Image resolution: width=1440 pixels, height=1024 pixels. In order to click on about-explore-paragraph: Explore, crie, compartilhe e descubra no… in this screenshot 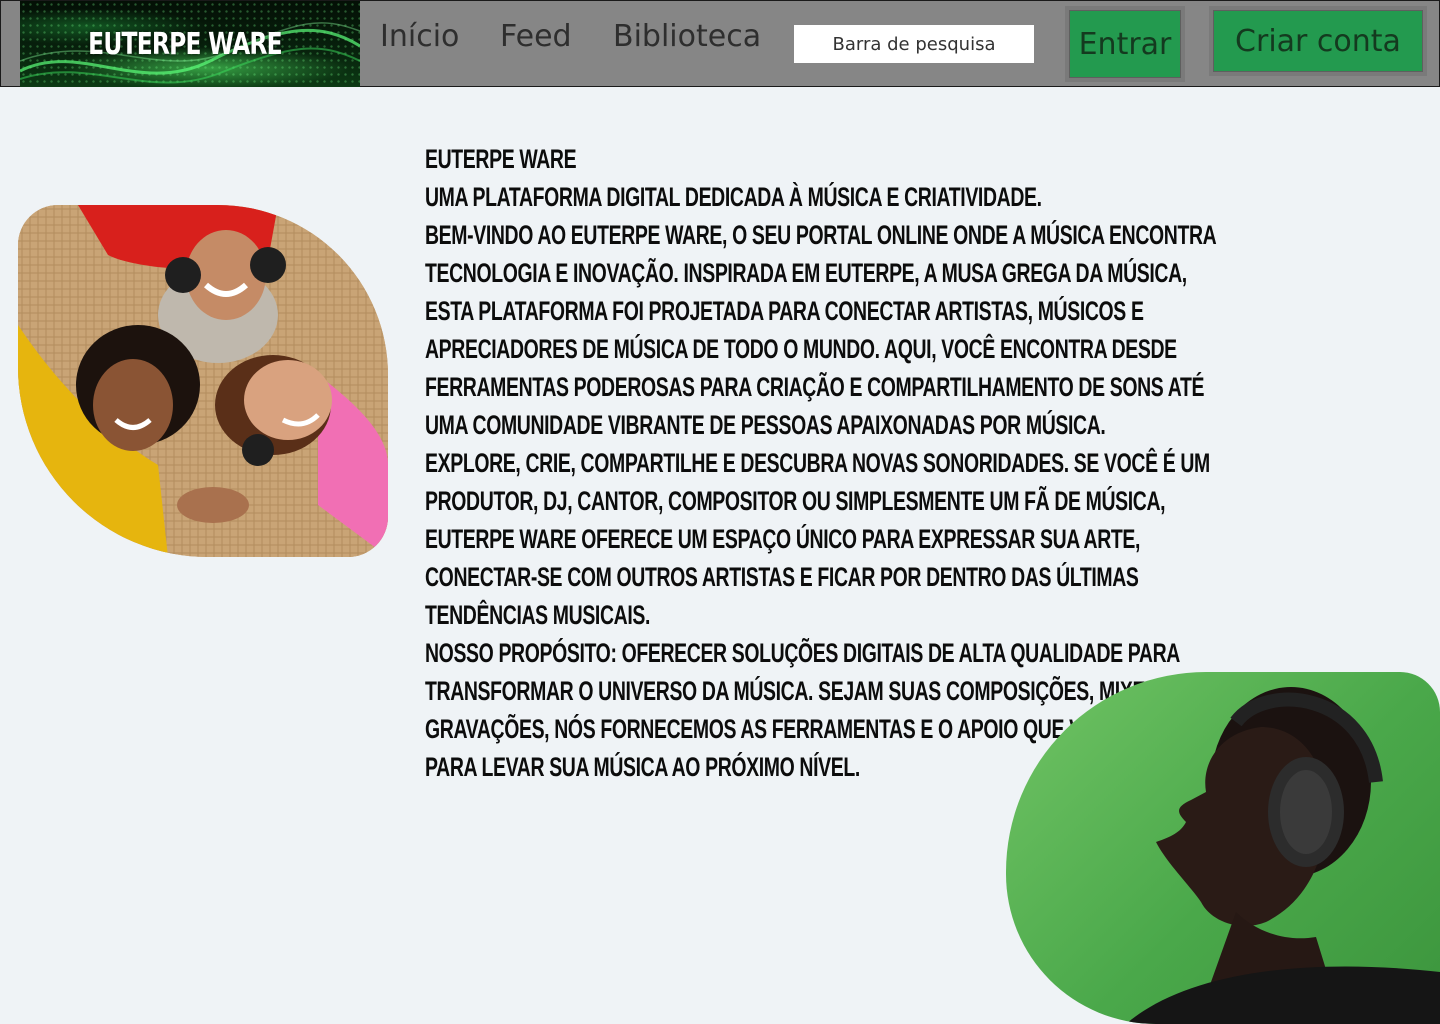, I will do `click(817, 539)`.